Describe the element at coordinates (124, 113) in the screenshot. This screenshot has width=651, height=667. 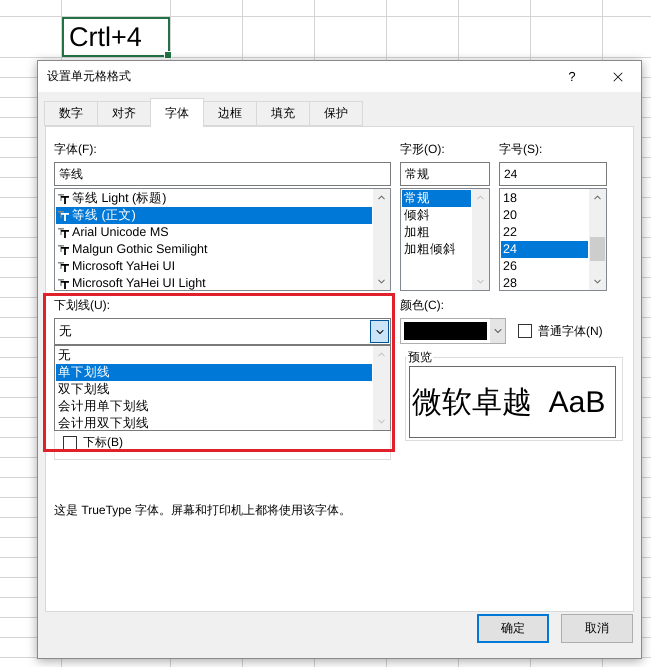
I see `tab: 对齐` at that location.